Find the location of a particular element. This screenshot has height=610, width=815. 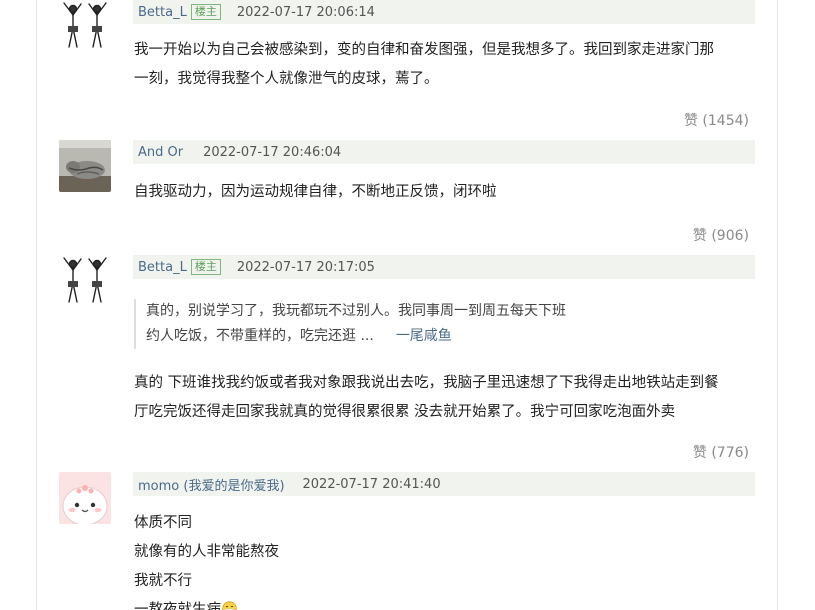

quote-line: 真的，别说学习了，我玩都玩不过别人。我同事周一到周五每天下班 is located at coordinates (356, 311).